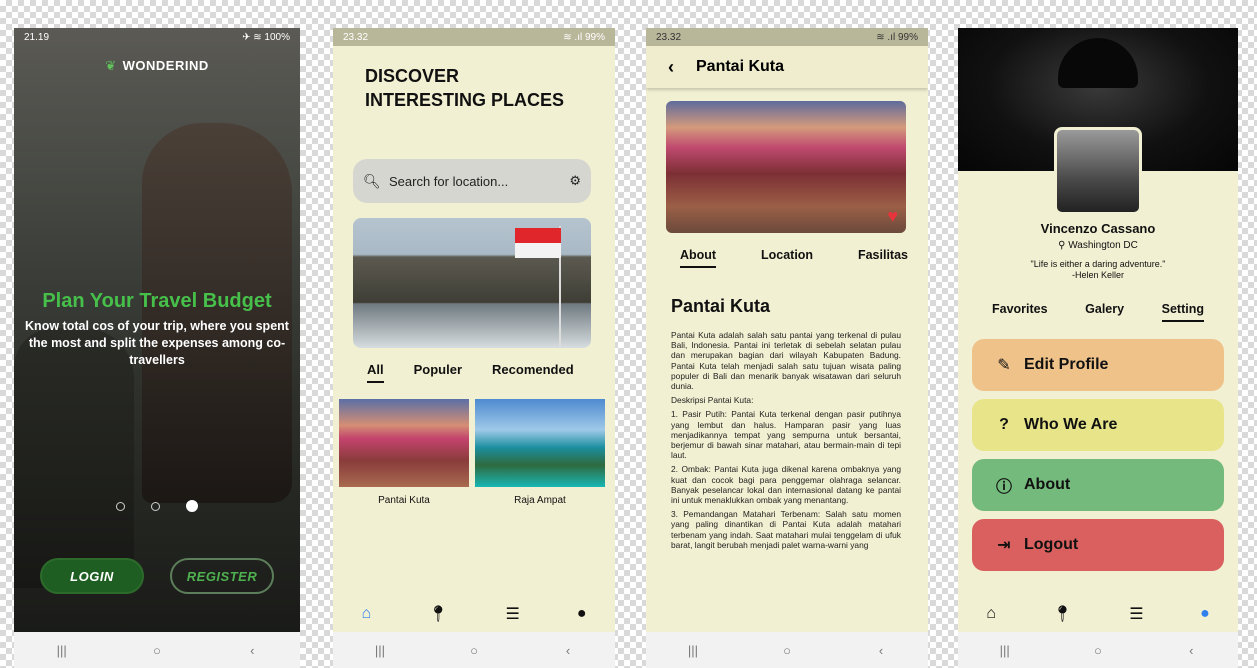 Image resolution: width=1257 pixels, height=668 pixels. I want to click on brand-logo: ❦ WONDERIND, so click(157, 66).